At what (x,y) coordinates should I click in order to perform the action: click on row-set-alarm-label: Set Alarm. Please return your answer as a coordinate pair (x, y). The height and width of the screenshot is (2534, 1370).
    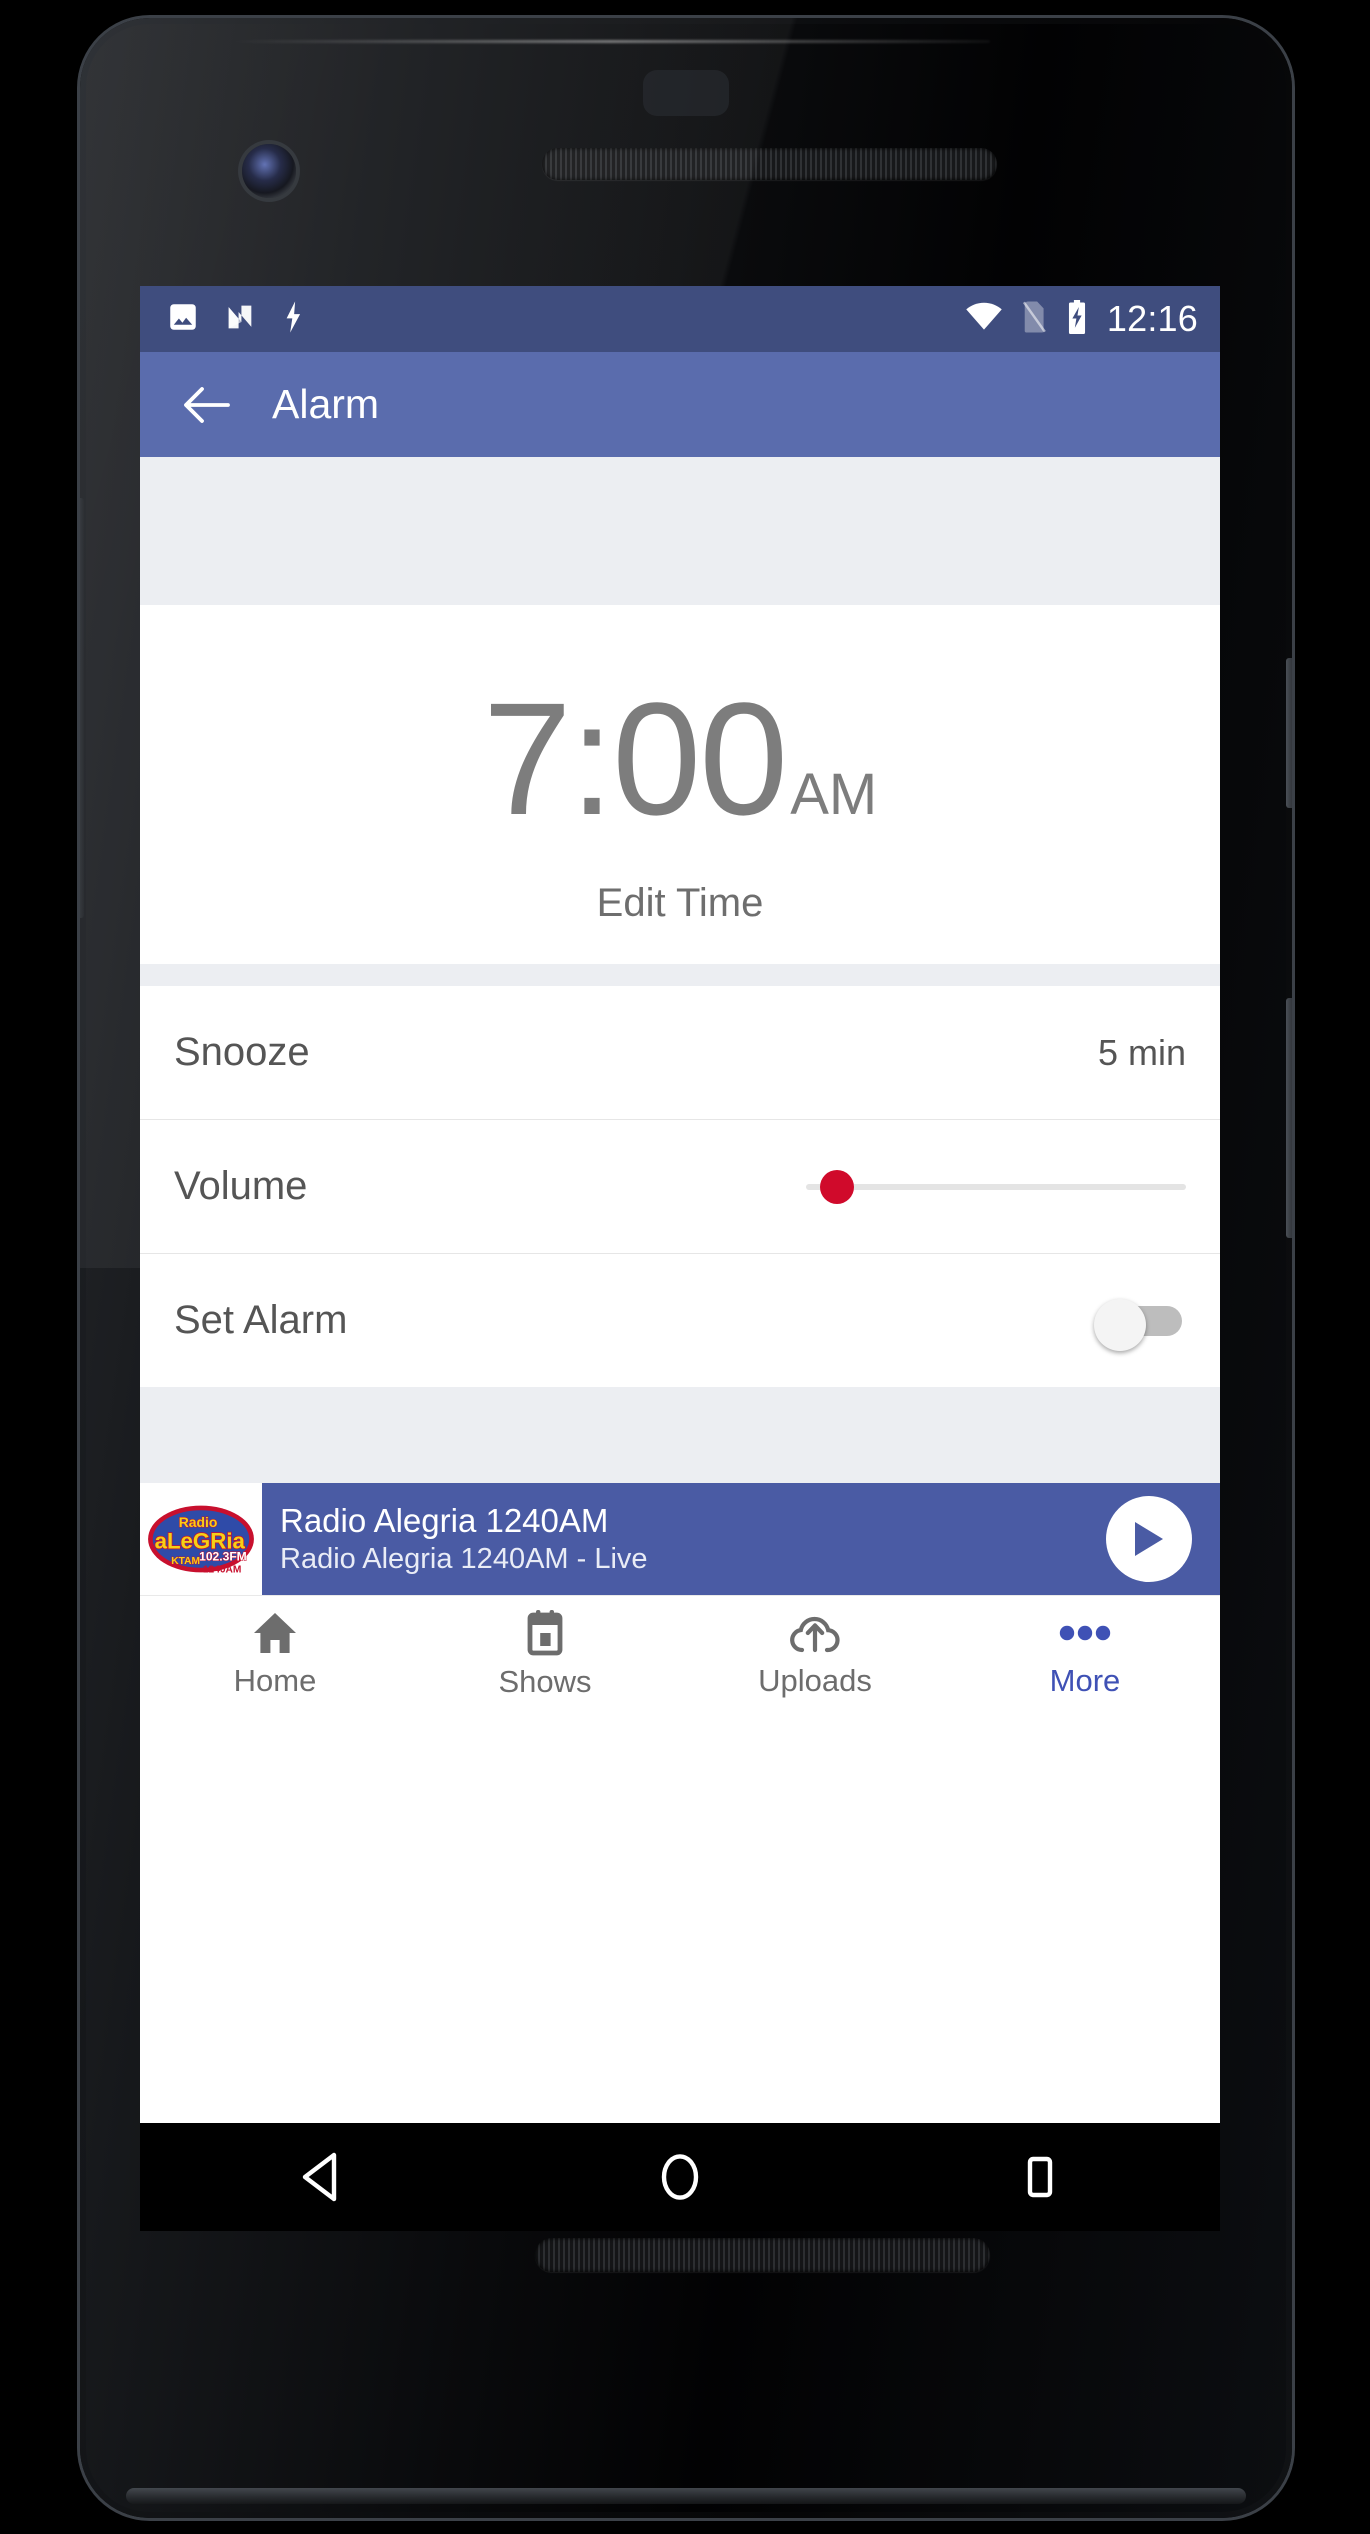
    Looking at the image, I should click on (261, 1320).